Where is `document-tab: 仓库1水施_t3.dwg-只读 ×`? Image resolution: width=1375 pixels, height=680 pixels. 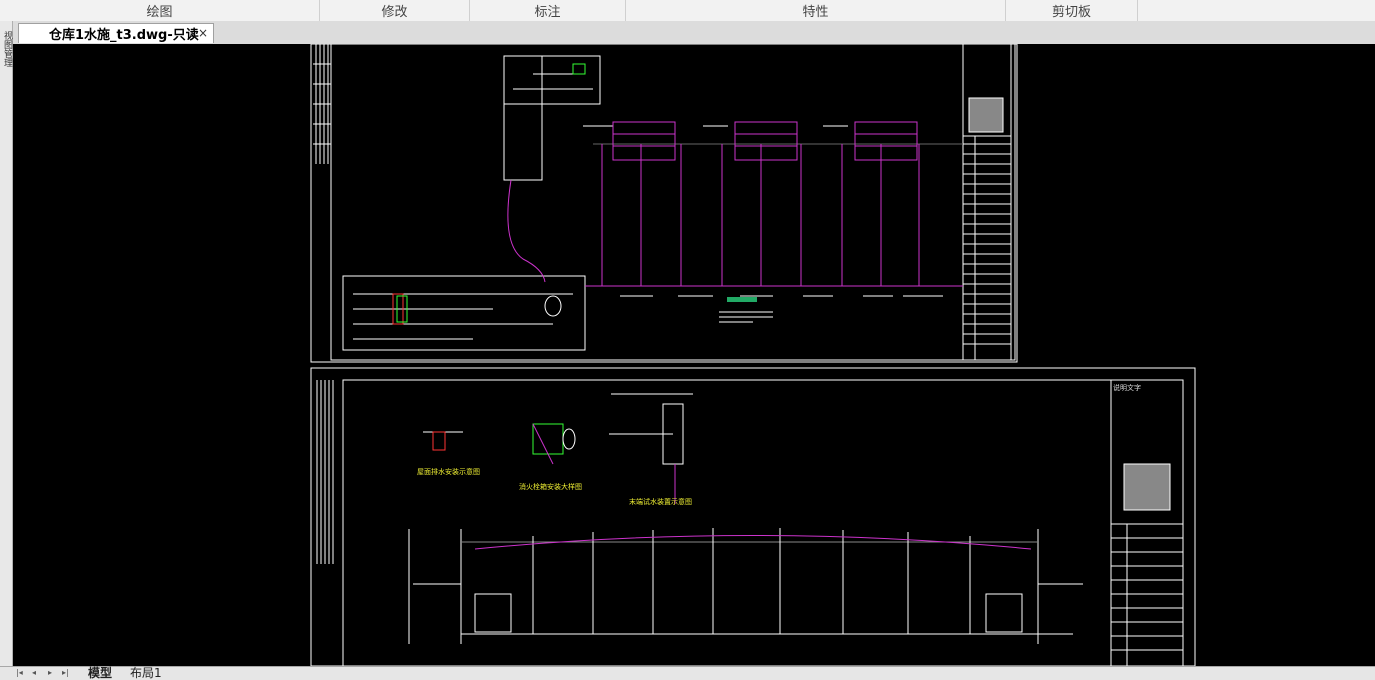 document-tab: 仓库1水施_t3.dwg-只读 × is located at coordinates (116, 33).